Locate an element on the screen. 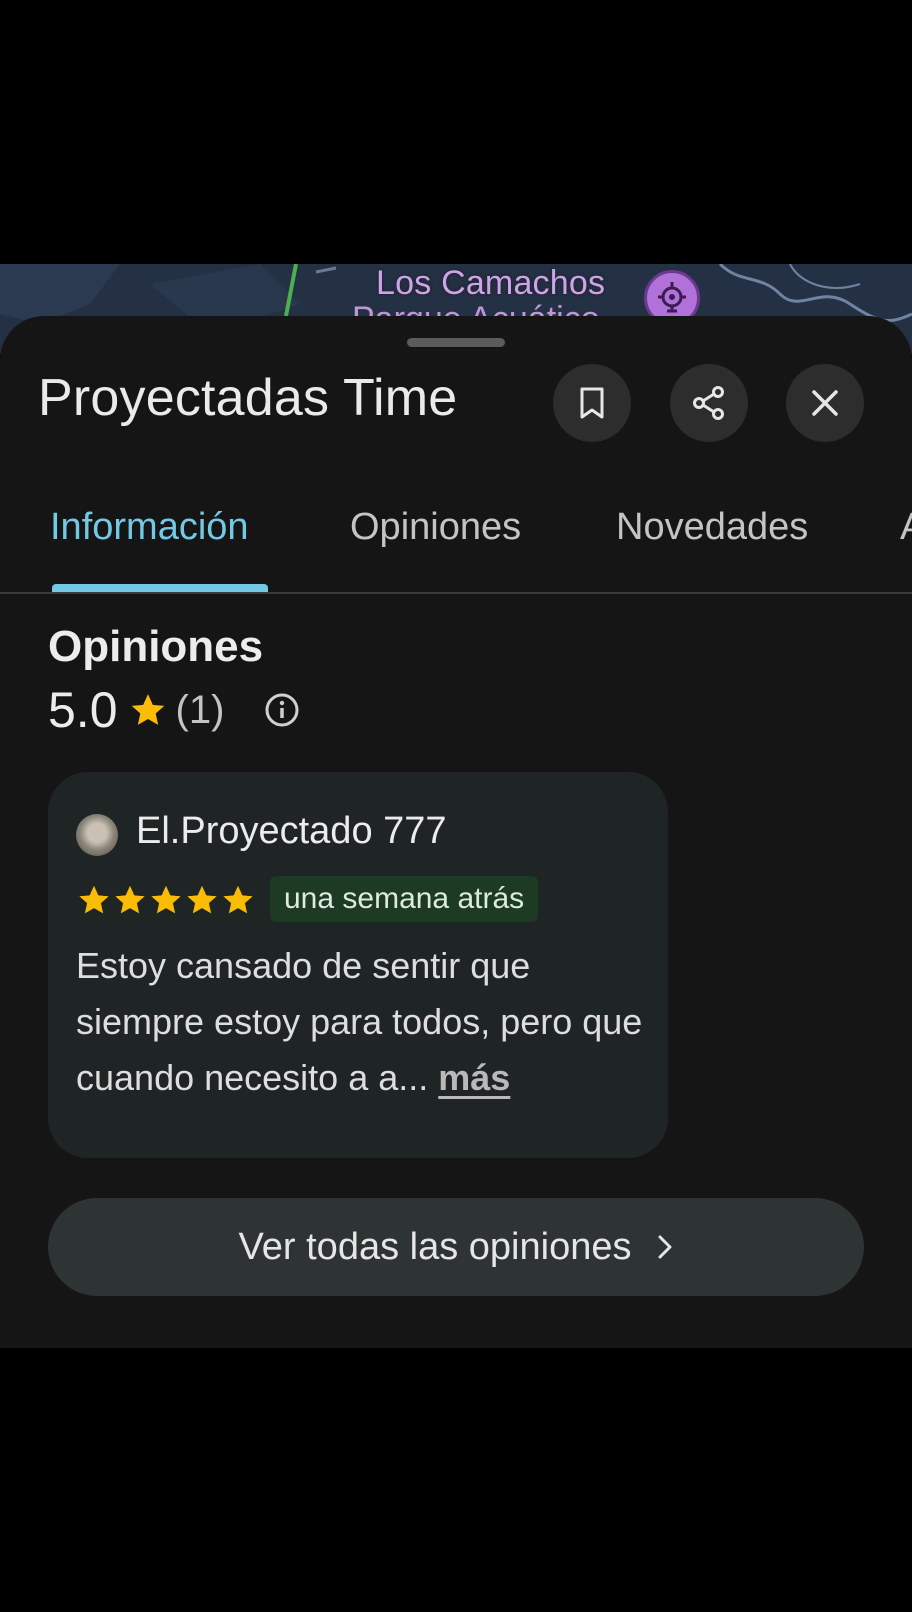 This screenshot has width=912, height=1612. rating-count: (1) is located at coordinates (200, 709).